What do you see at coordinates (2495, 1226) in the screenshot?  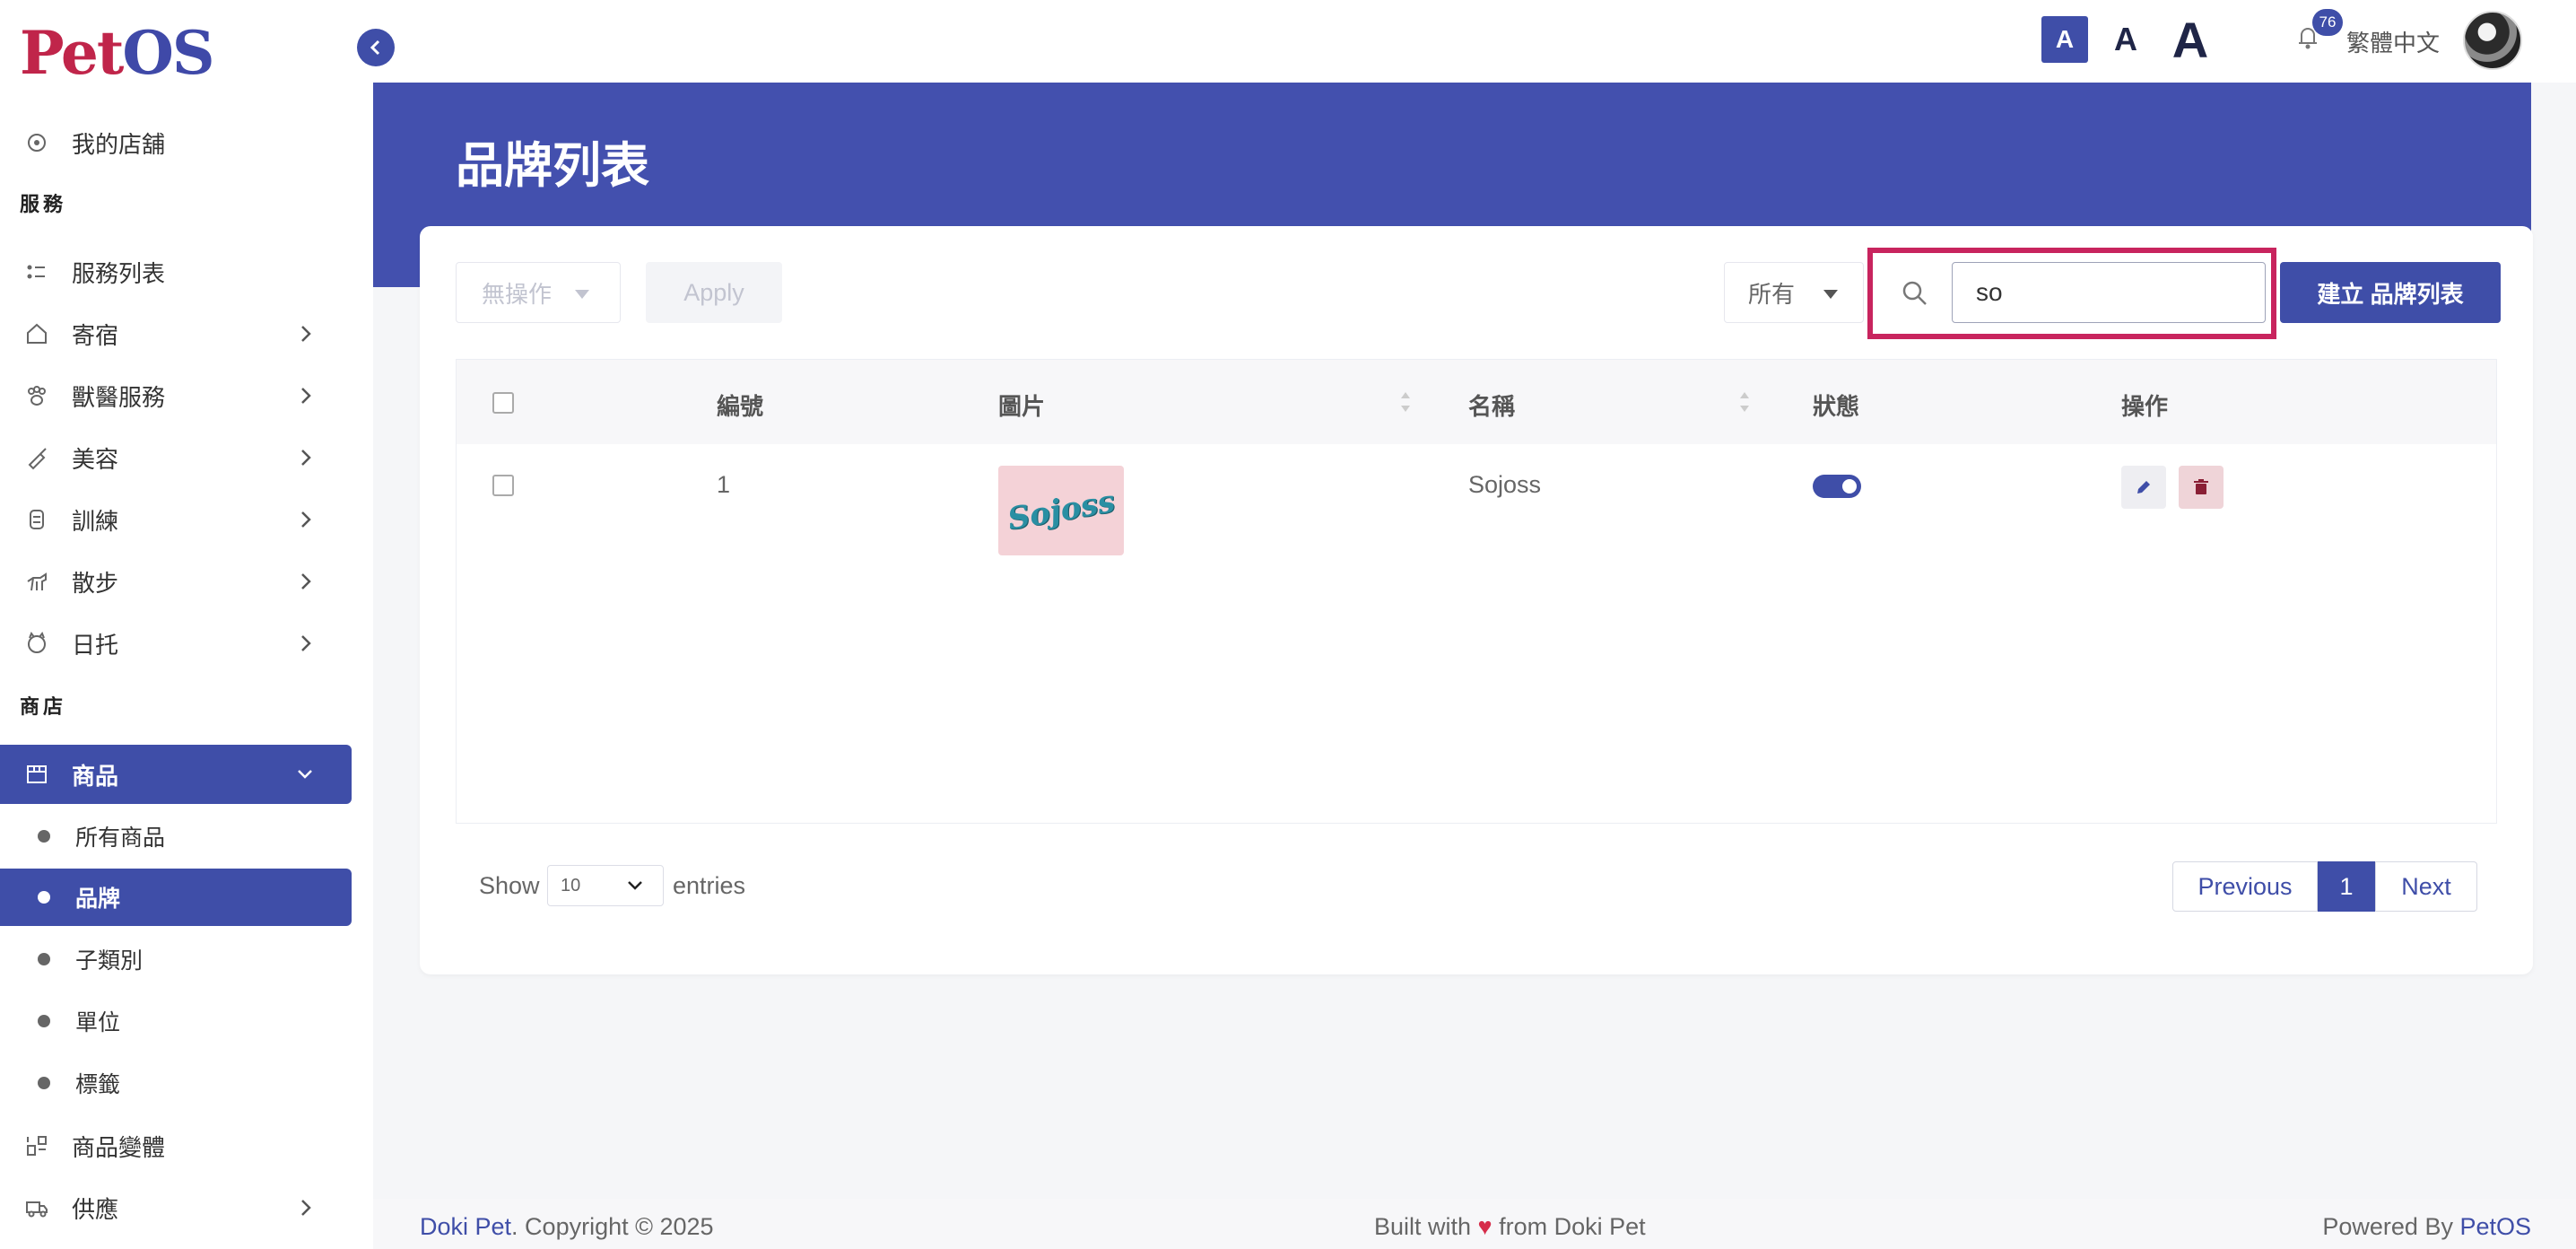 I see `footer-petos-link: PetOS` at bounding box center [2495, 1226].